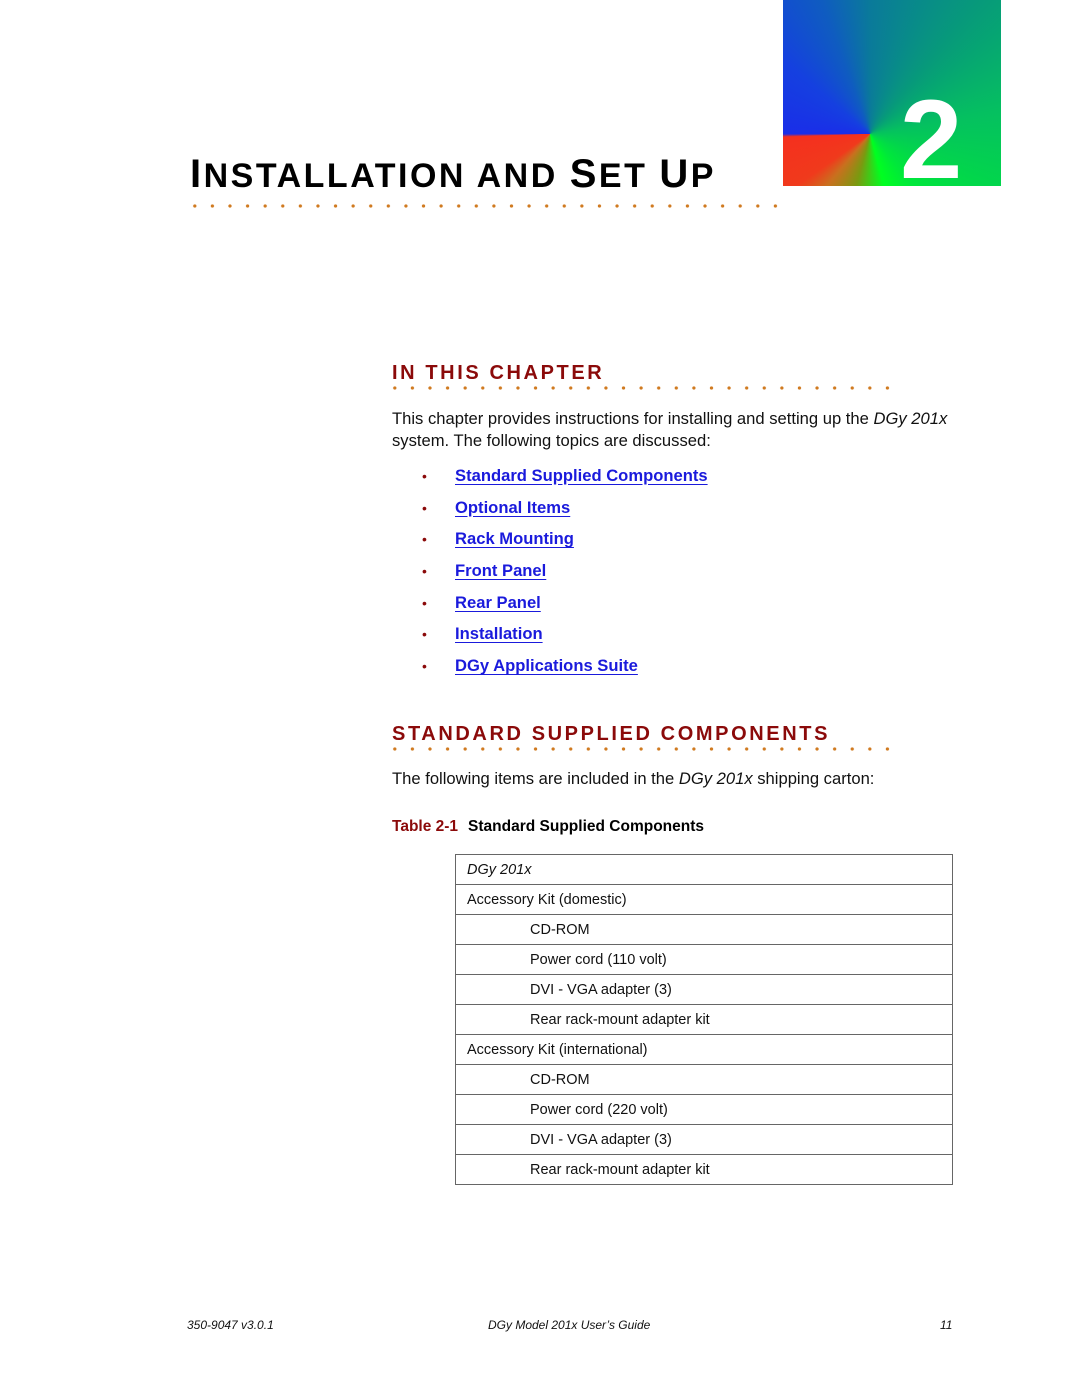  Describe the element at coordinates (485, 206) in the screenshot. I see `chapter-title-dotted-rule` at that location.